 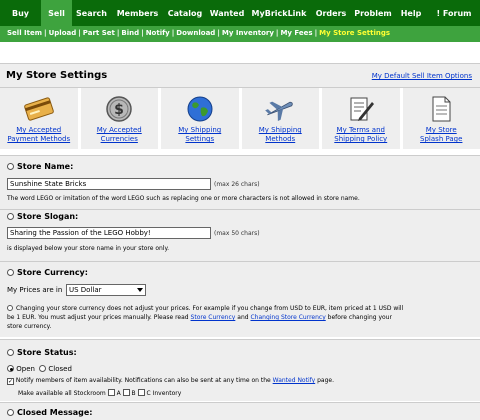 What do you see at coordinates (60, 369) in the screenshot?
I see `closed-label: Closed` at bounding box center [60, 369].